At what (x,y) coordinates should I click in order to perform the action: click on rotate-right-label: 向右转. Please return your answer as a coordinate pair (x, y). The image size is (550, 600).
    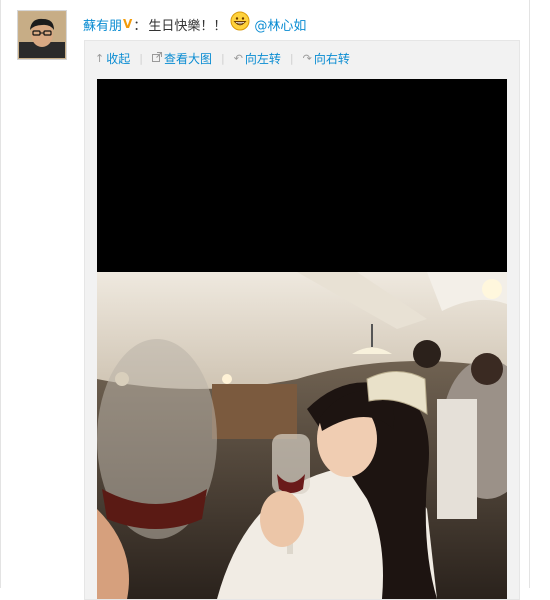
    Looking at the image, I should click on (331, 58).